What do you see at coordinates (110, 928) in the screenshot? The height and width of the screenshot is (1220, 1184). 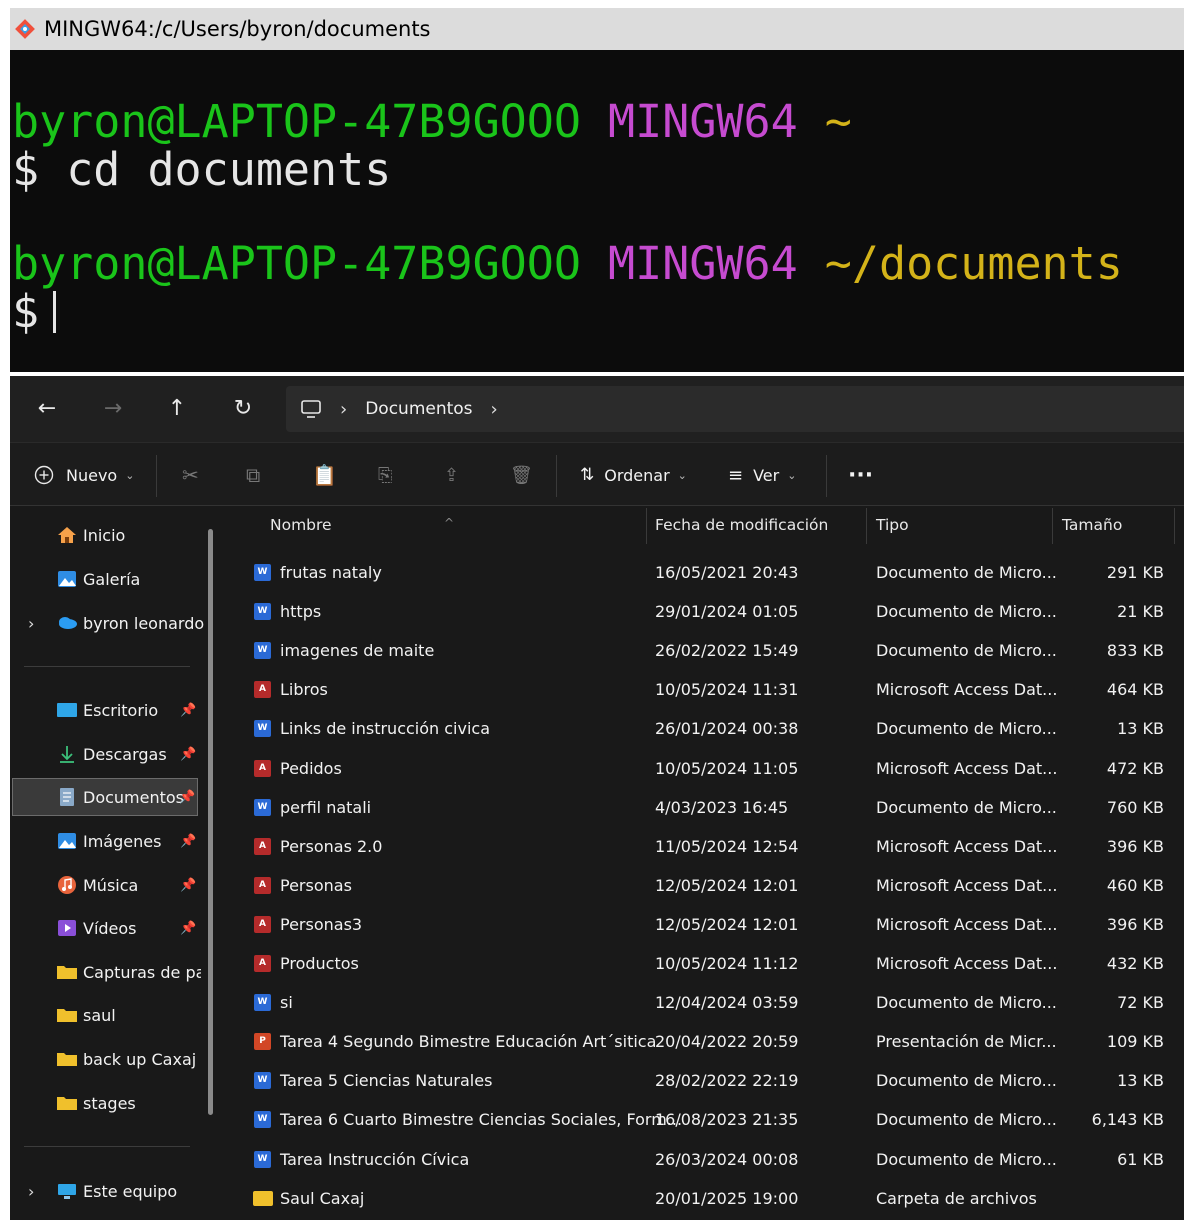 I see `sidebar-item-videos: Vídeos 📌` at bounding box center [110, 928].